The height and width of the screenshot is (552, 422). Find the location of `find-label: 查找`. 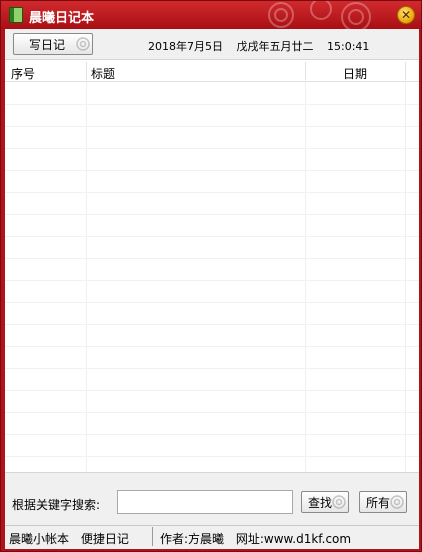

find-label: 查找 is located at coordinates (319, 502).